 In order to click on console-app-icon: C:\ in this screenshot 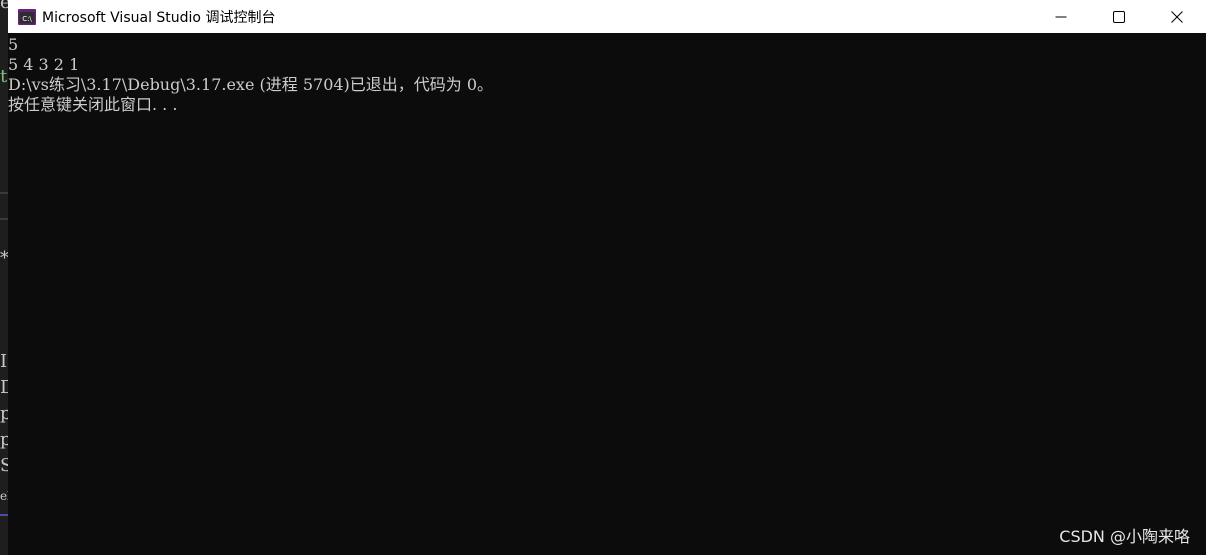, I will do `click(27, 16)`.